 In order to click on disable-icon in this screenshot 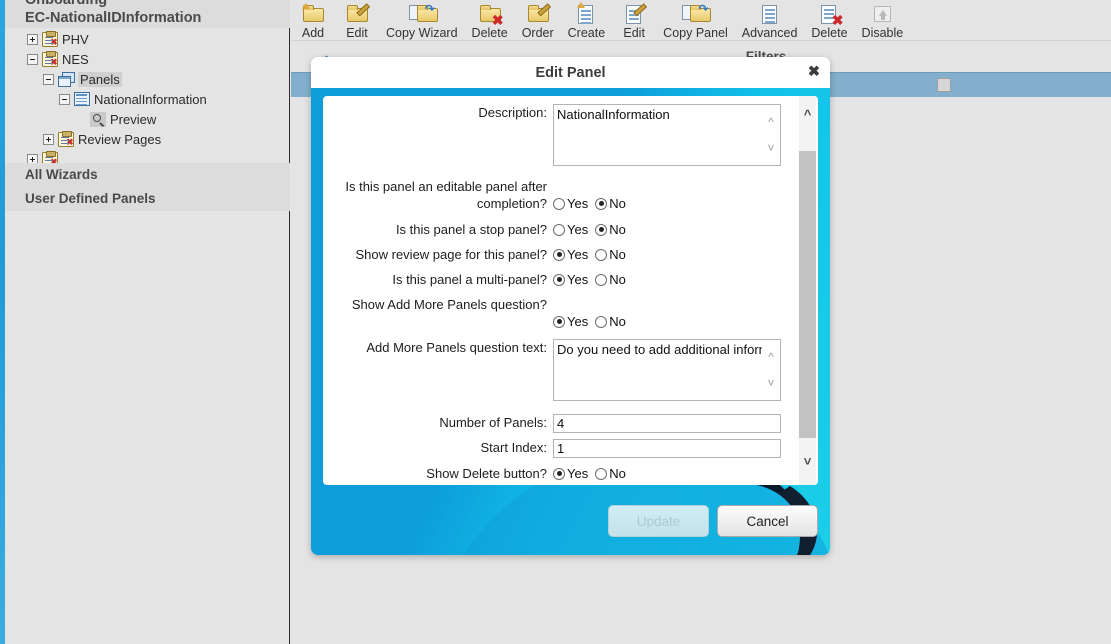, I will do `click(882, 14)`.